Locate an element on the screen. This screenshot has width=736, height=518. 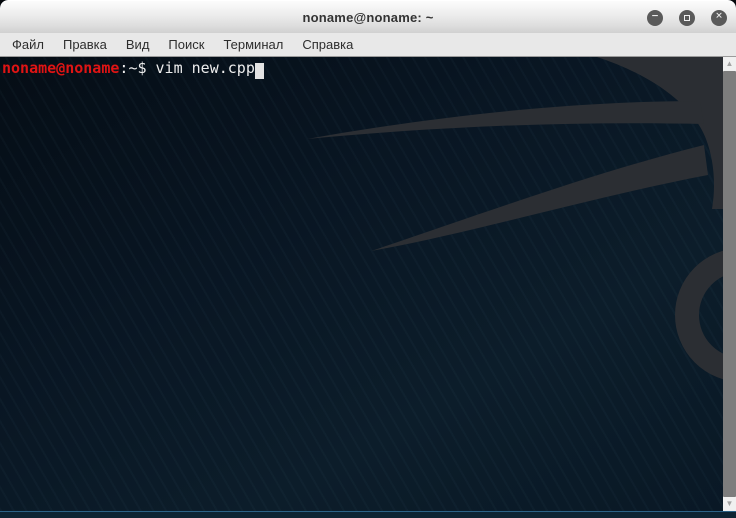
terminal-prompt-line: noname@noname:~$ vim new.cpp is located at coordinates (133, 69).